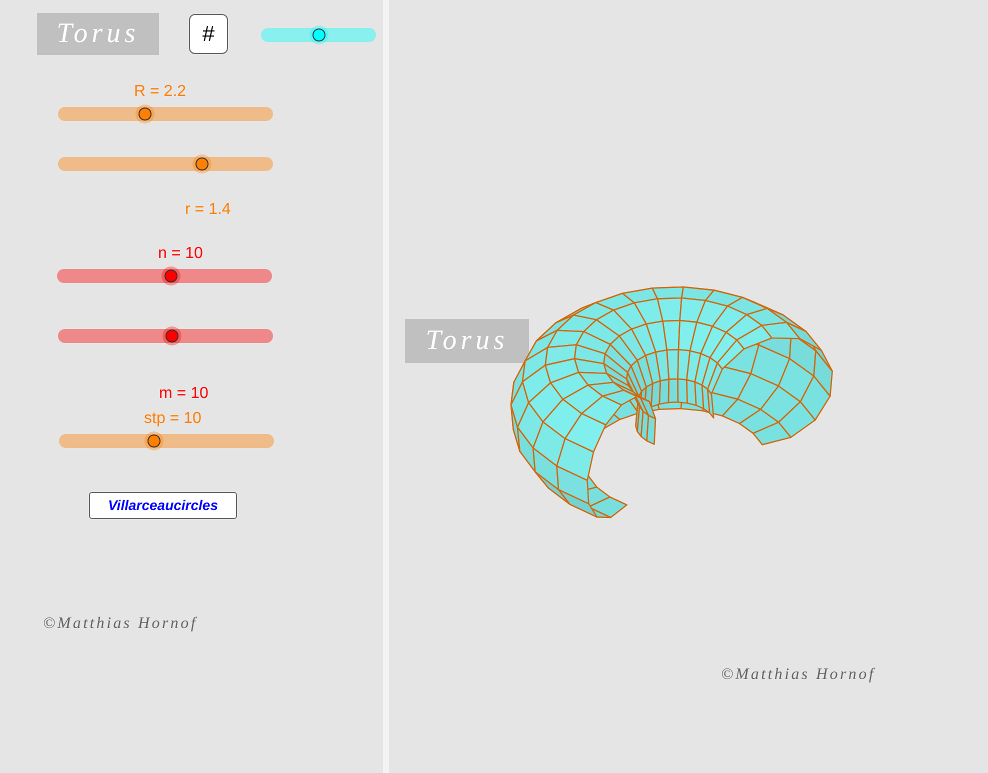  What do you see at coordinates (180, 254) in the screenshot?
I see `slider-label: n = 10` at bounding box center [180, 254].